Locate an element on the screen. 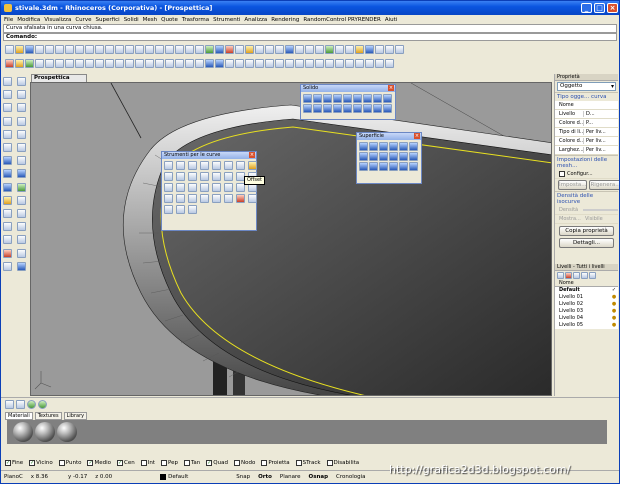 This screenshot has width=620, height=484. edge-surface-icon is located at coordinates (383, 146).